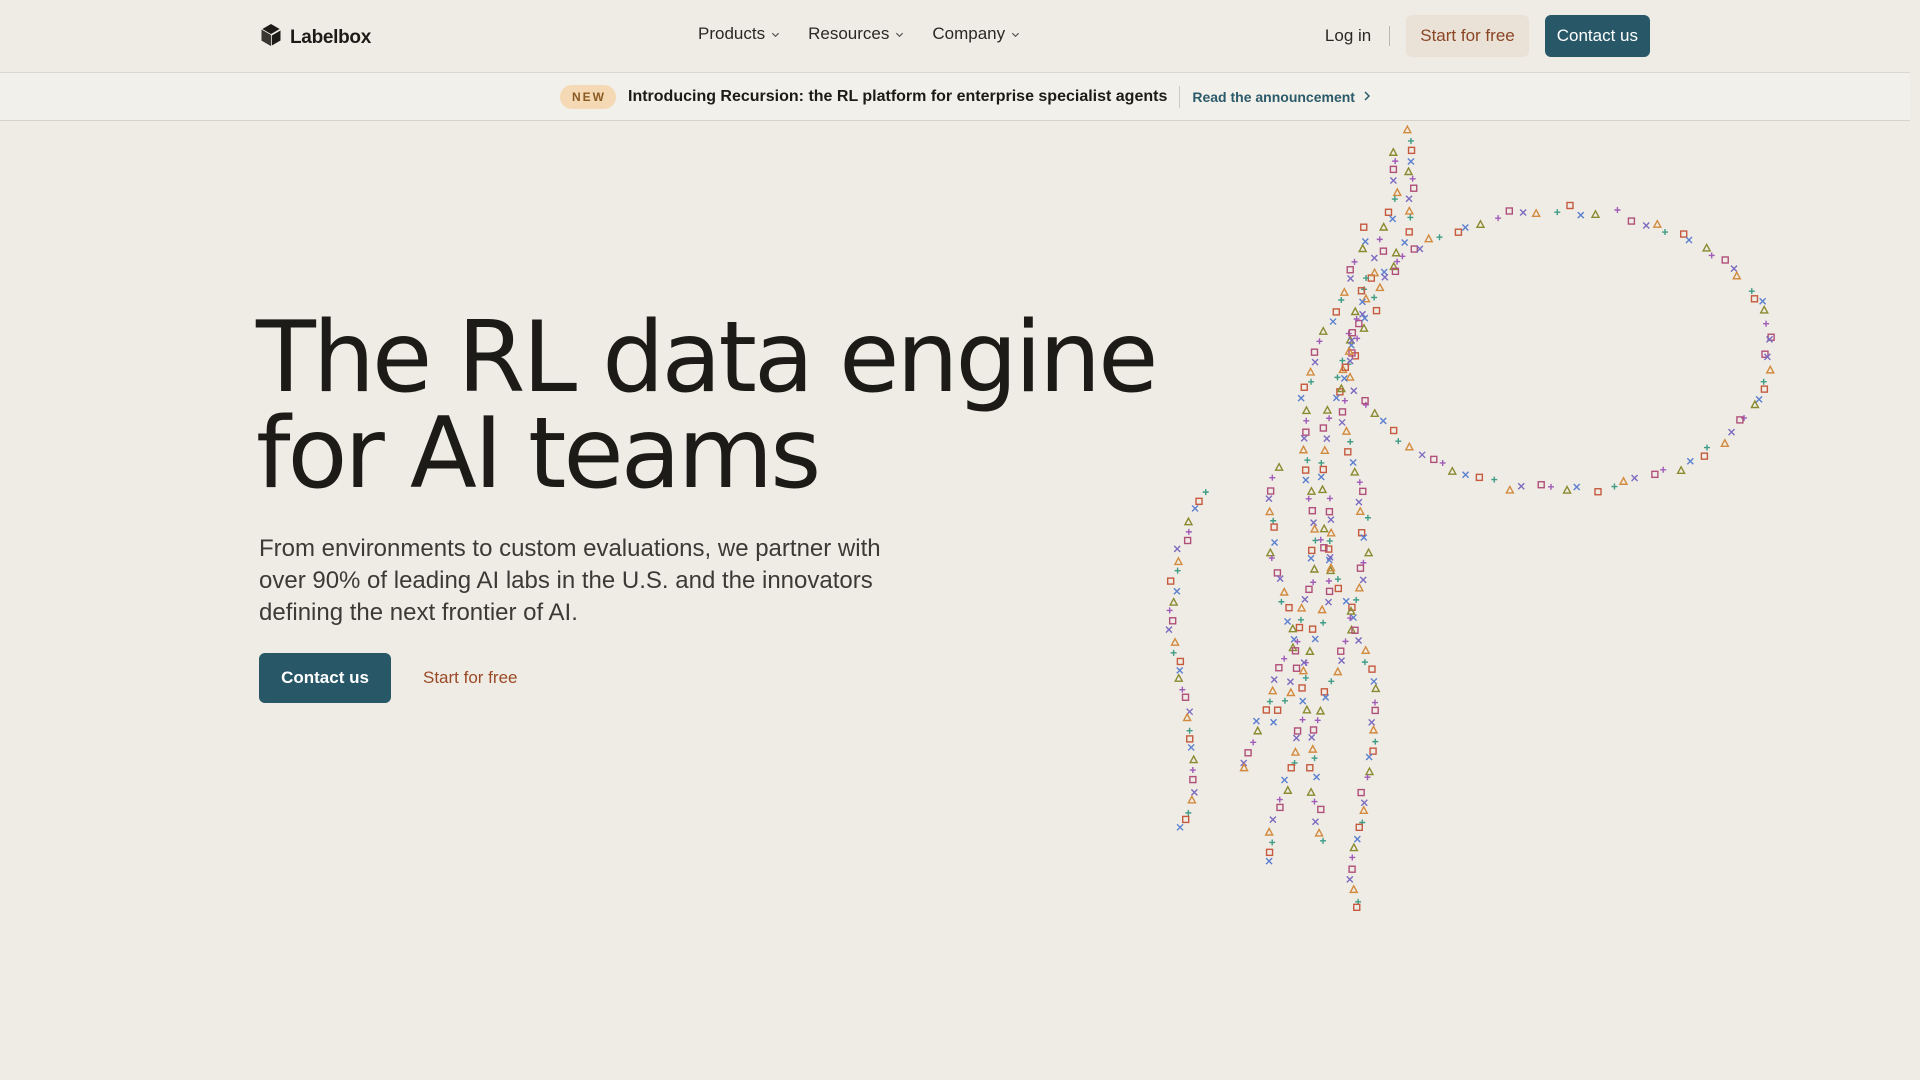 The image size is (1920, 1080). Describe the element at coordinates (1348, 36) in the screenshot. I see `login-link: Log in` at that location.